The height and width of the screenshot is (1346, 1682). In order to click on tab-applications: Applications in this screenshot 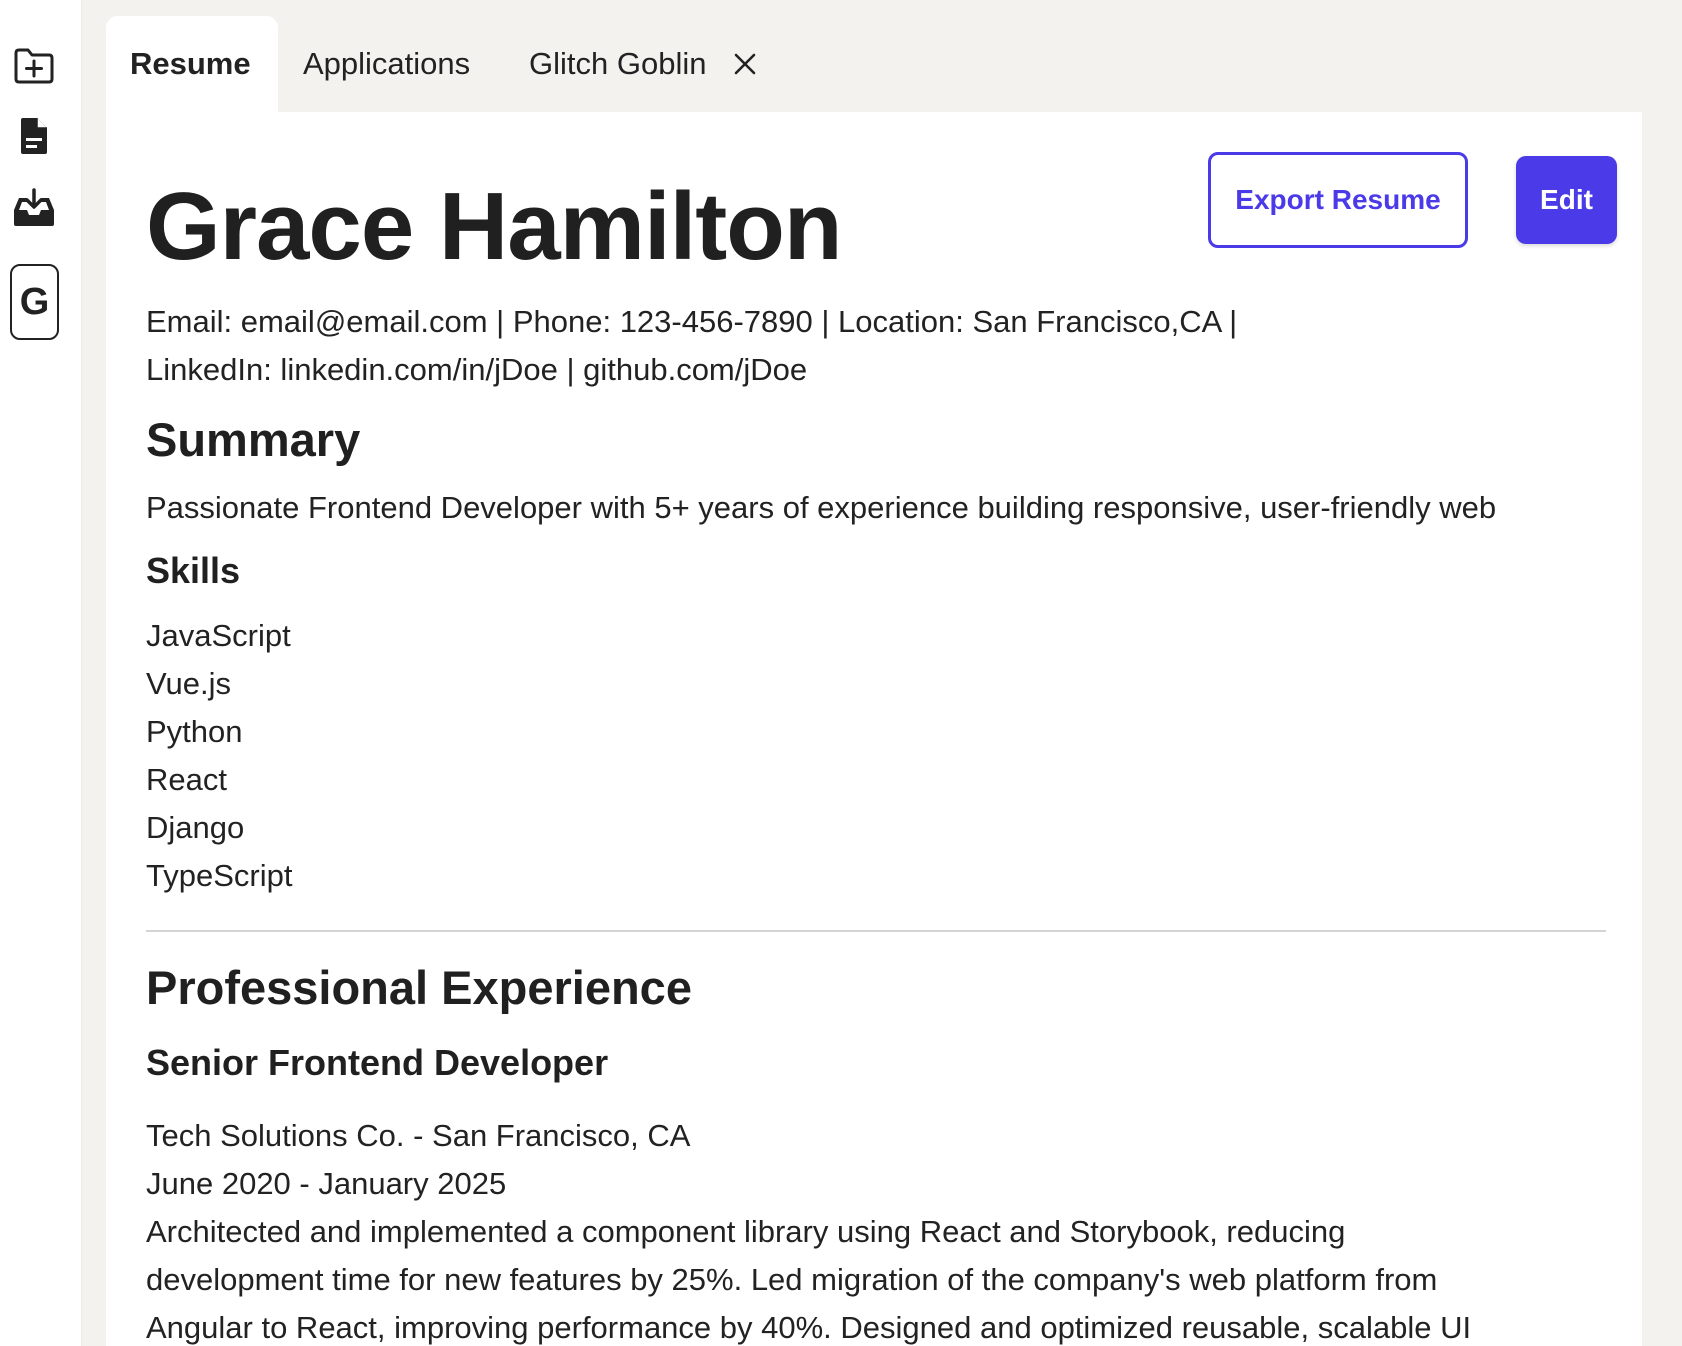, I will do `click(386, 64)`.